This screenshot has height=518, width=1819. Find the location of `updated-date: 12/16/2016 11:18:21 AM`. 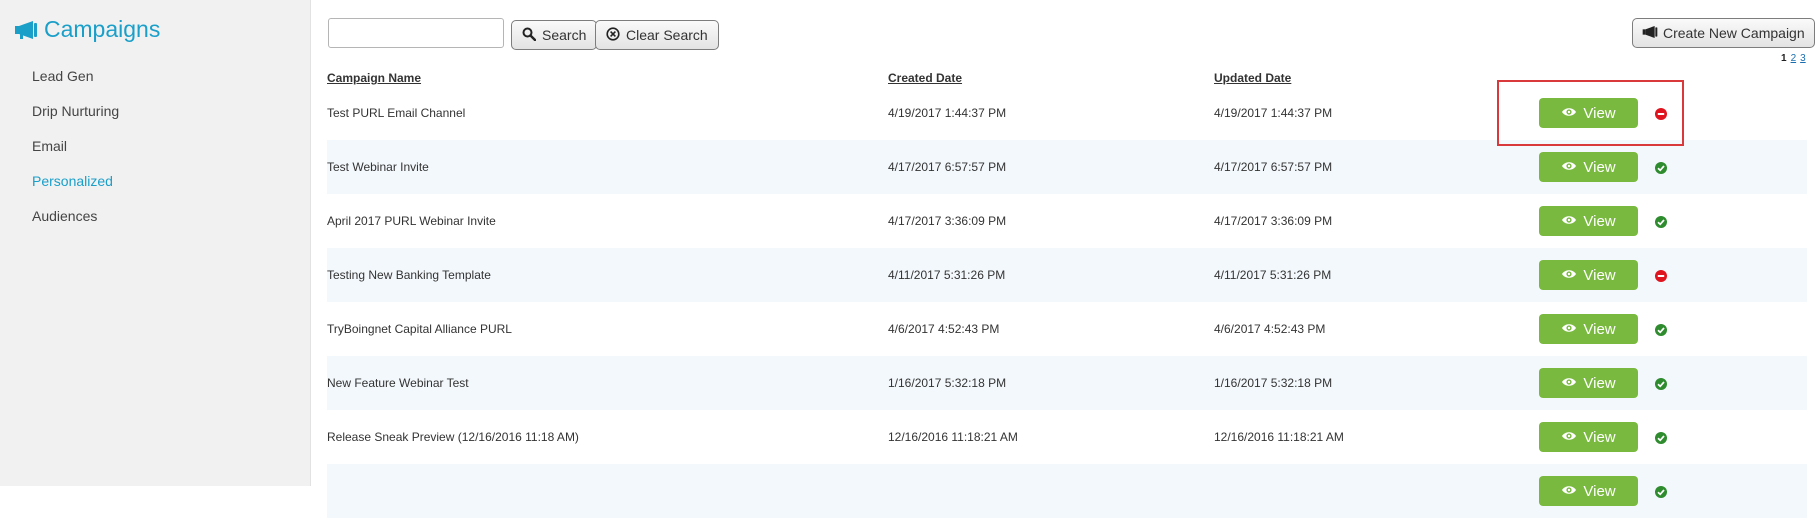

updated-date: 12/16/2016 11:18:21 AM is located at coordinates (1279, 437).